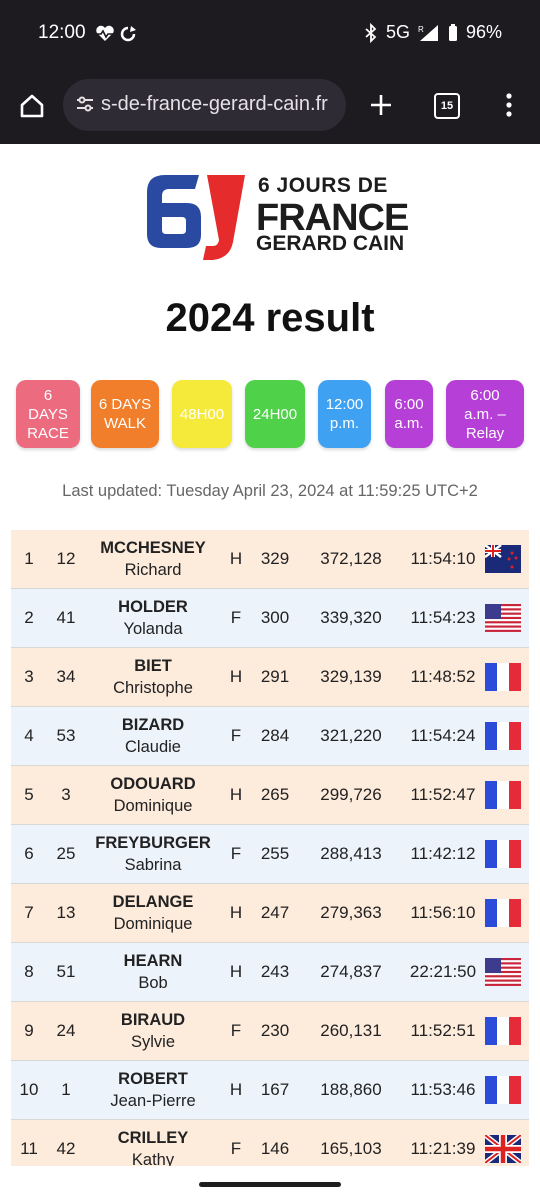 The height and width of the screenshot is (1200, 540). I want to click on first-name: Claudie, so click(153, 746).